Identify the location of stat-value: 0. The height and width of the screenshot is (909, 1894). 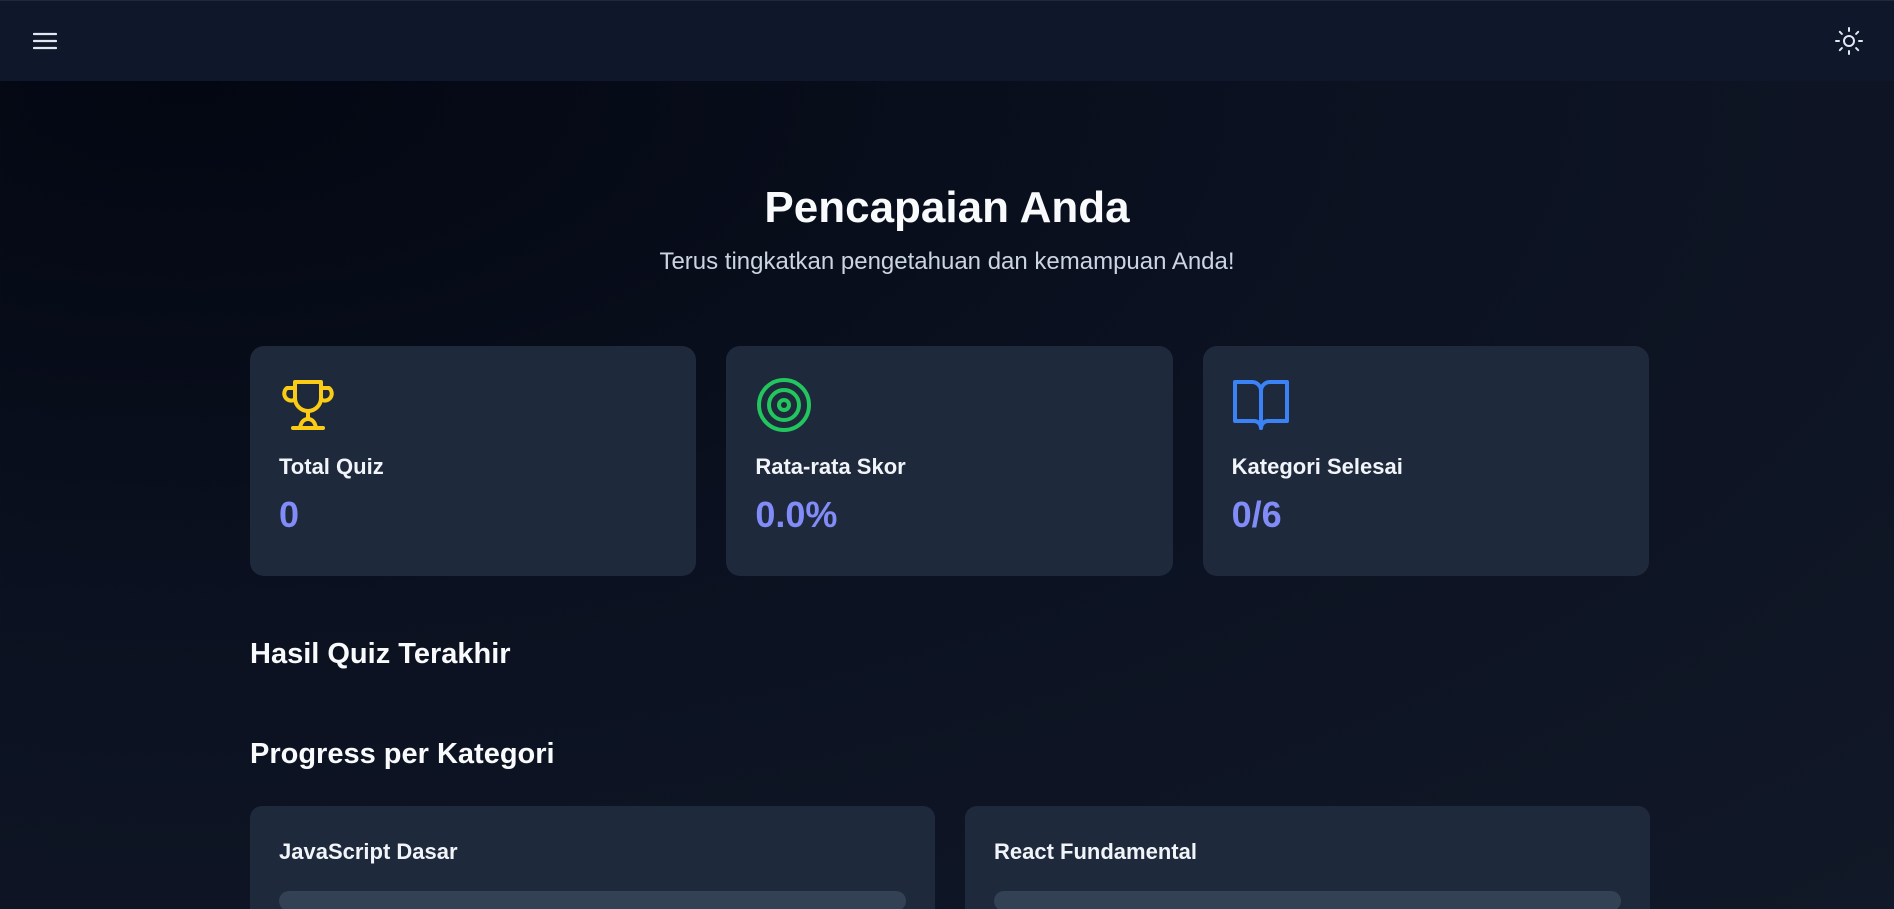
(289, 514).